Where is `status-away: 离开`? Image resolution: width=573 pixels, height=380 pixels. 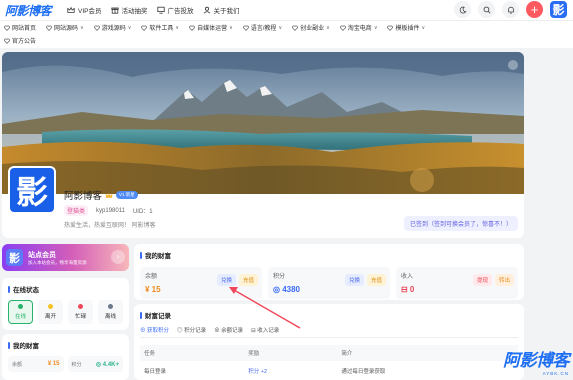
status-away: 离开 is located at coordinates (50, 312).